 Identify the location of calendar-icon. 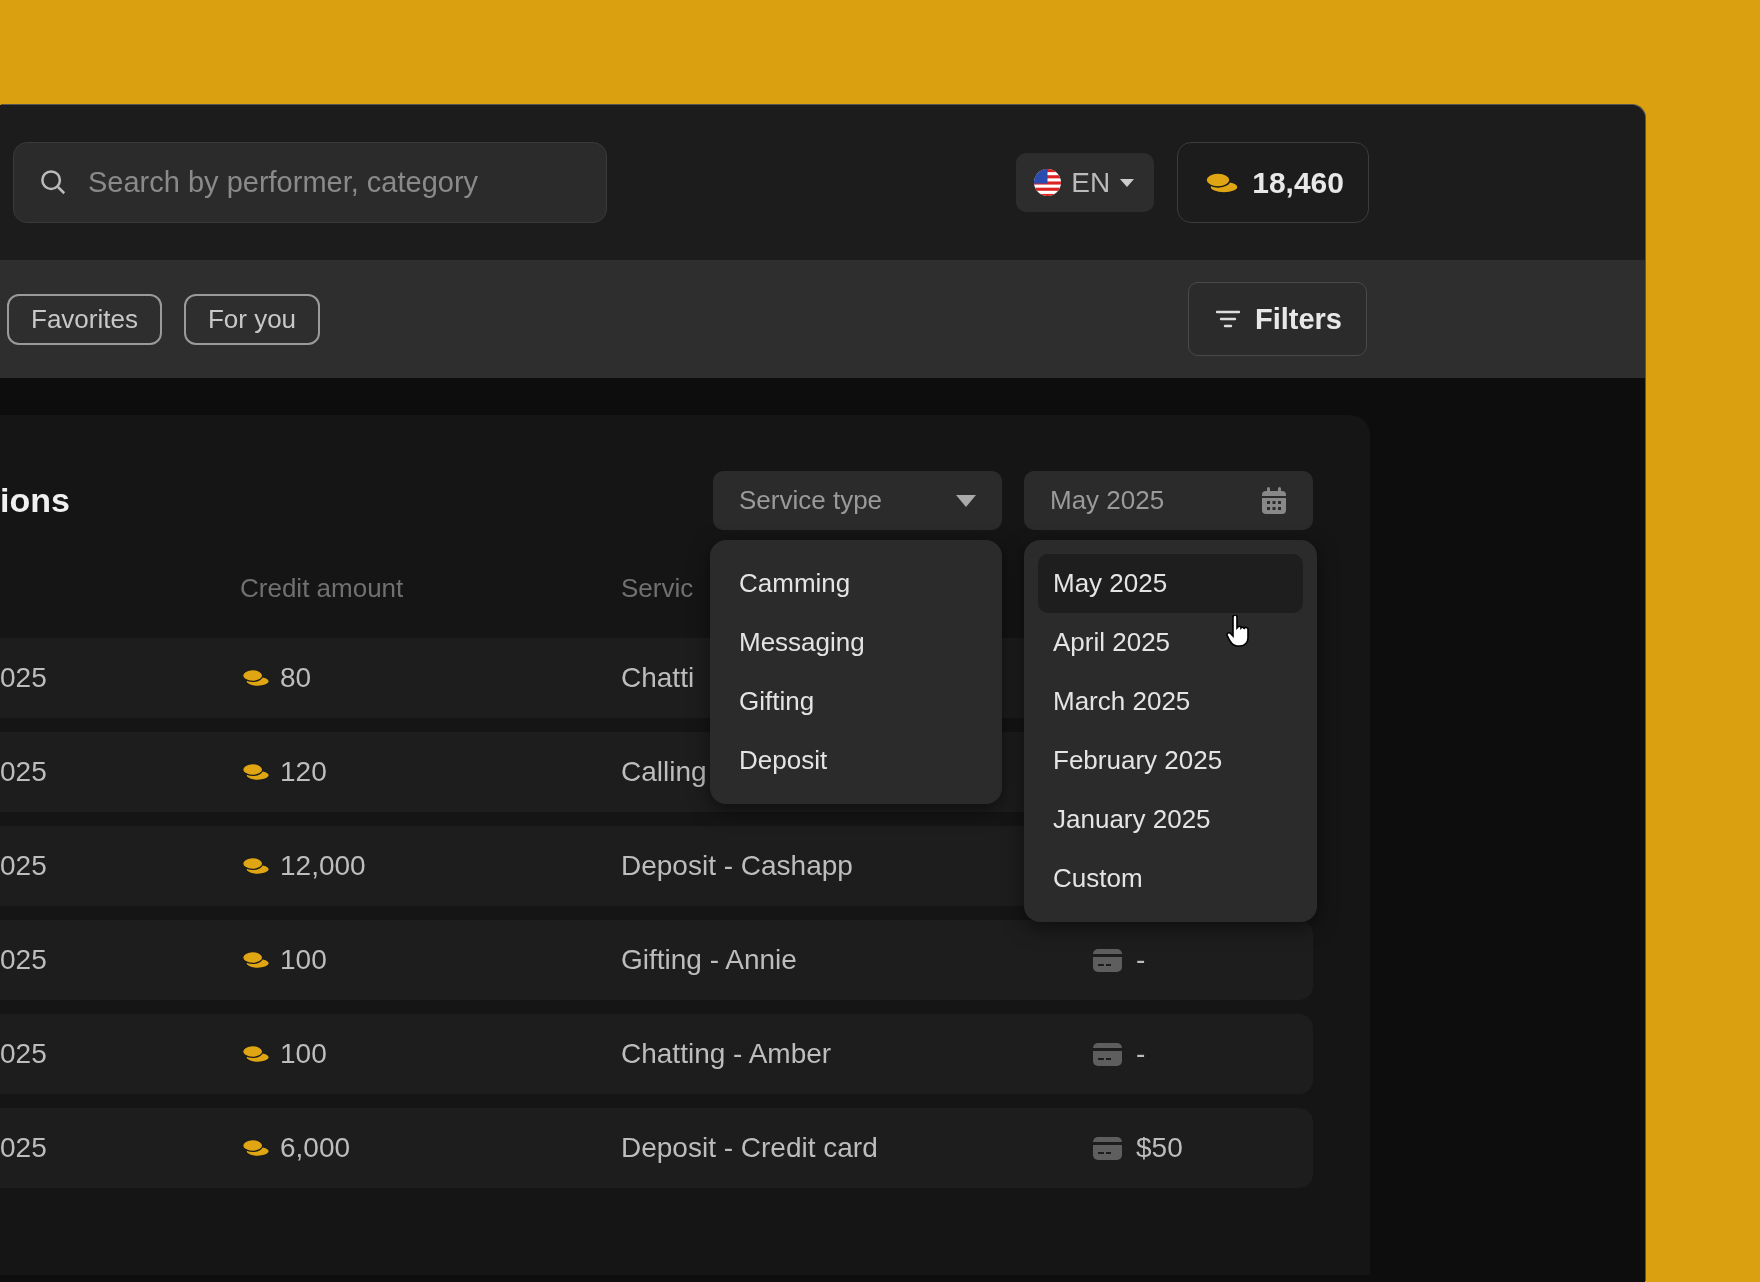
(1274, 500).